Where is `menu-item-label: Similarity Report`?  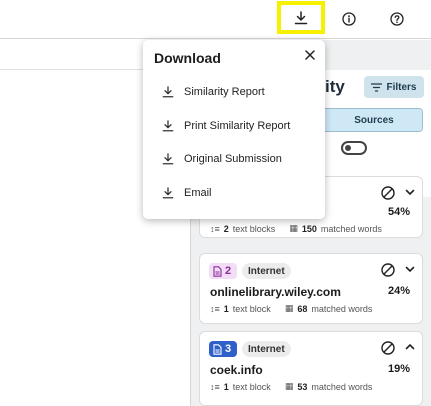
menu-item-label: Similarity Report is located at coordinates (224, 92).